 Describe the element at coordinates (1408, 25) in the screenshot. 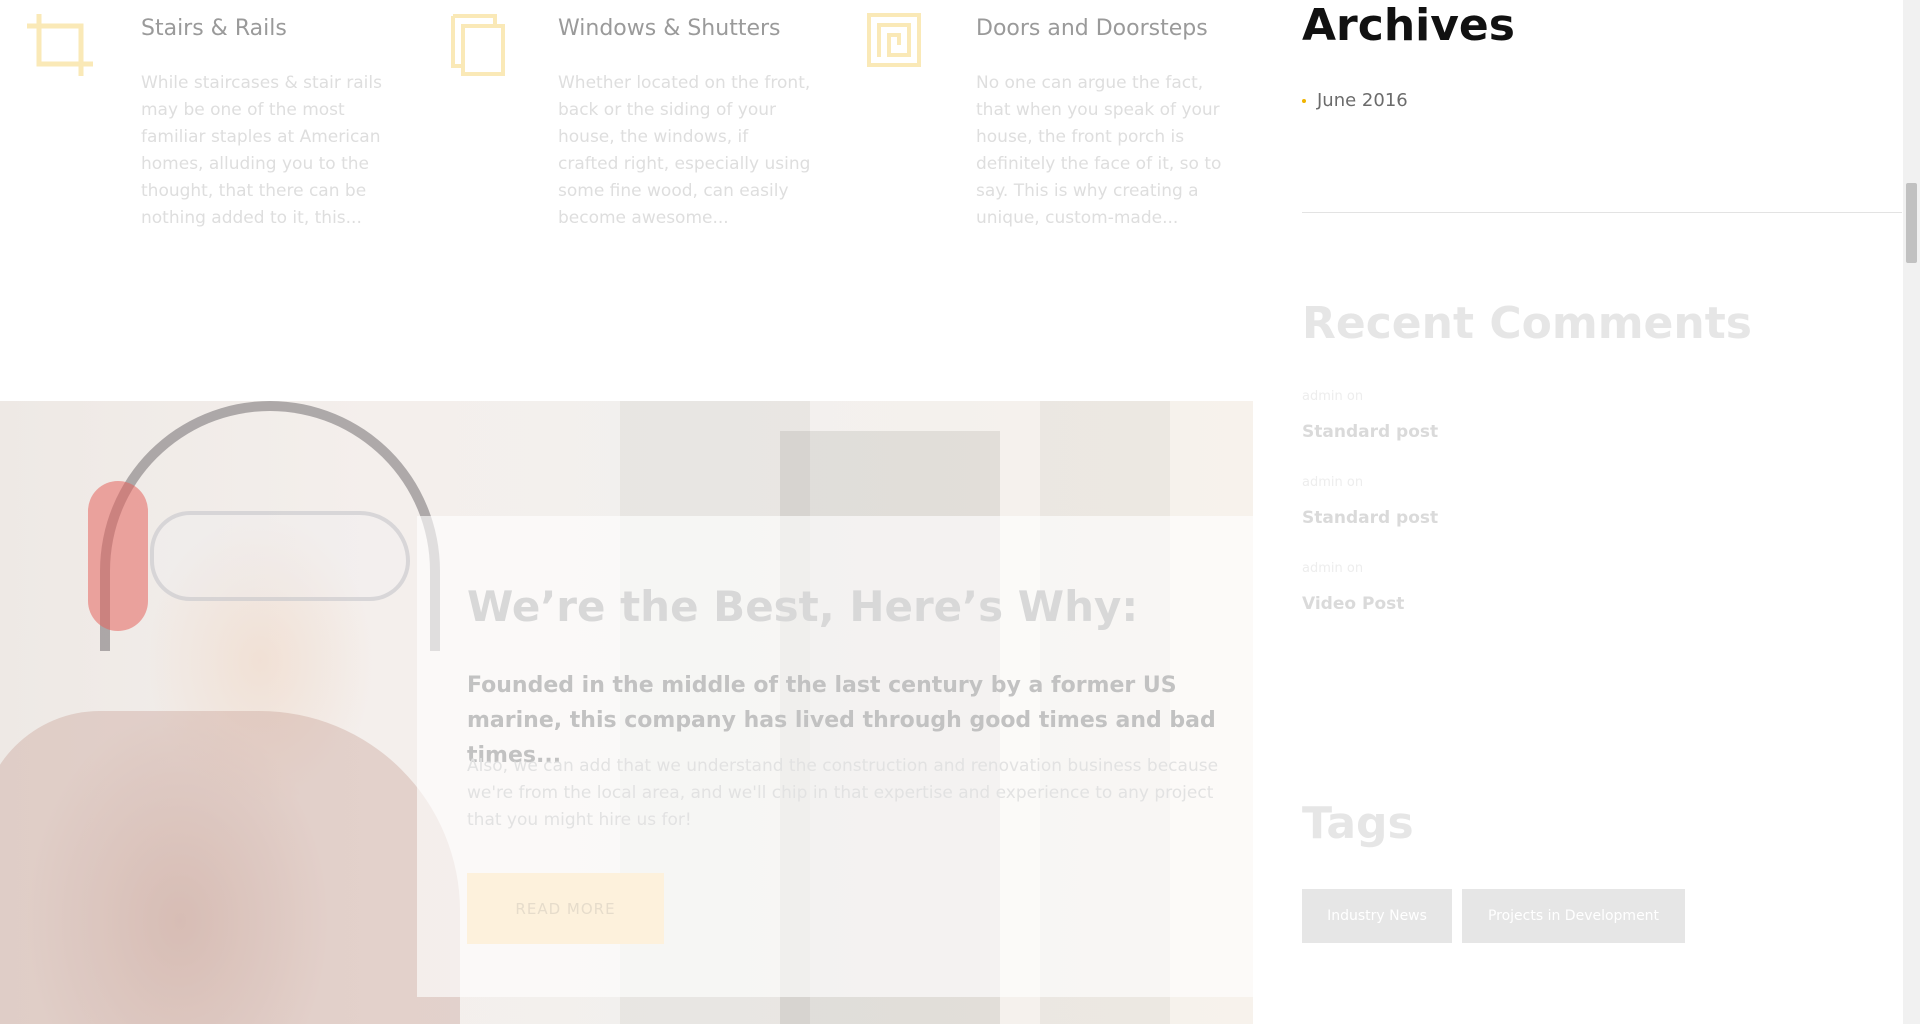

I see `archives-title: Archives` at that location.